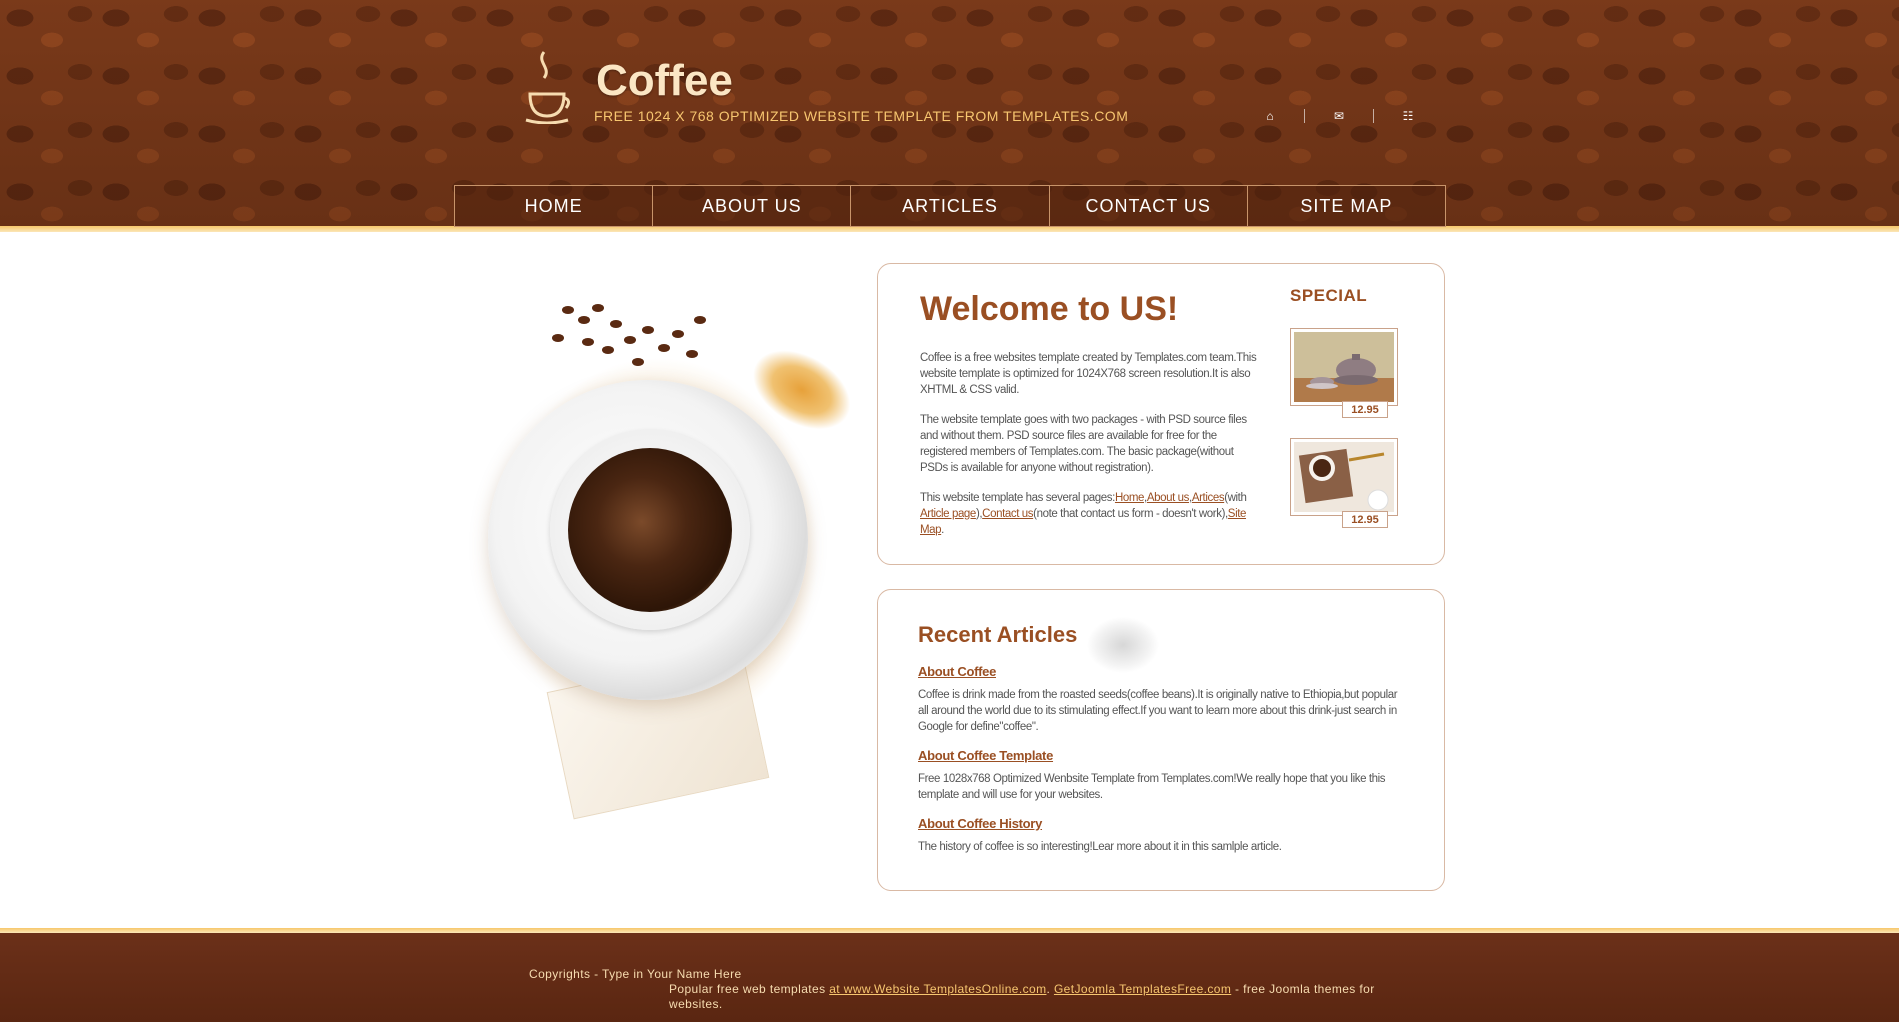  I want to click on copyright-text: Copyrights - Type in Your Name Here, so click(635, 974).